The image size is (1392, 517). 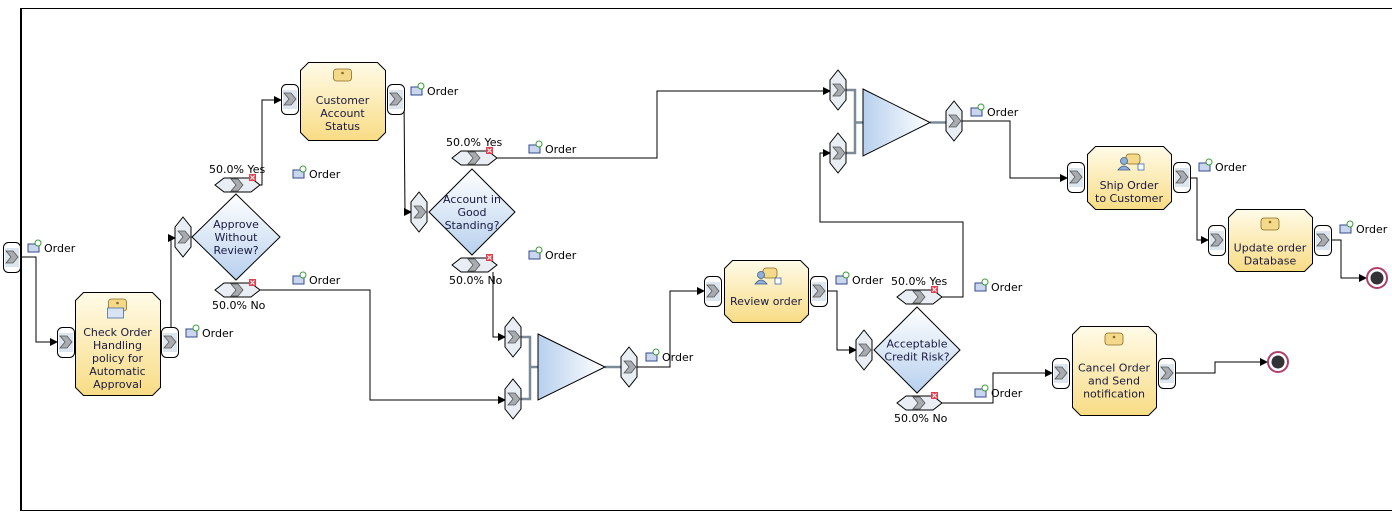 I want to click on input-port-ship, so click(x=1076, y=177).